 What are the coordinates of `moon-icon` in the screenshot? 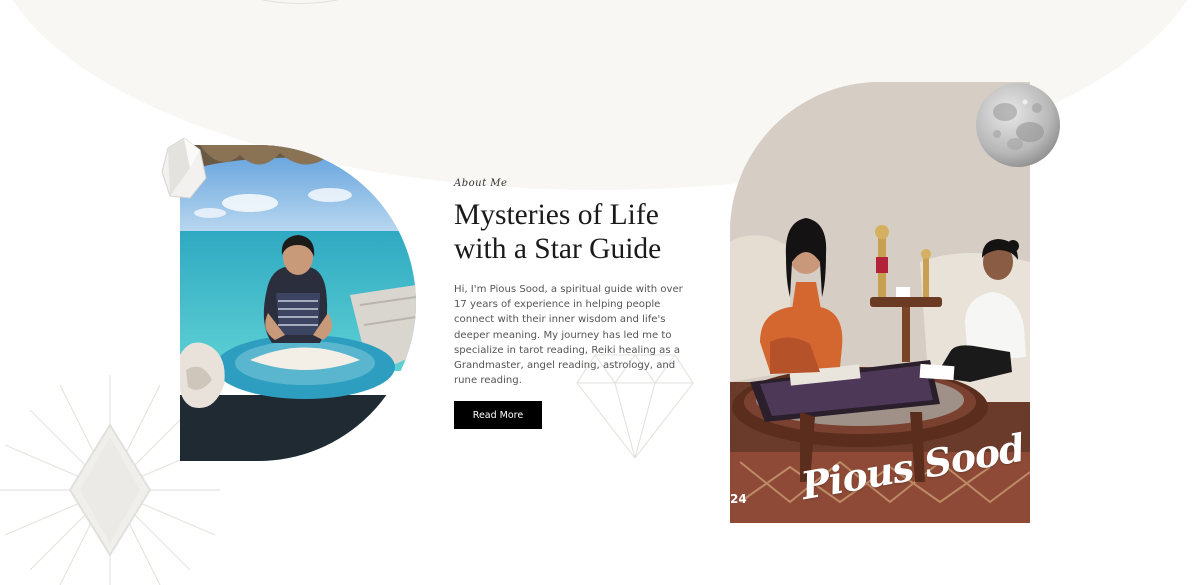 It's located at (1018, 125).